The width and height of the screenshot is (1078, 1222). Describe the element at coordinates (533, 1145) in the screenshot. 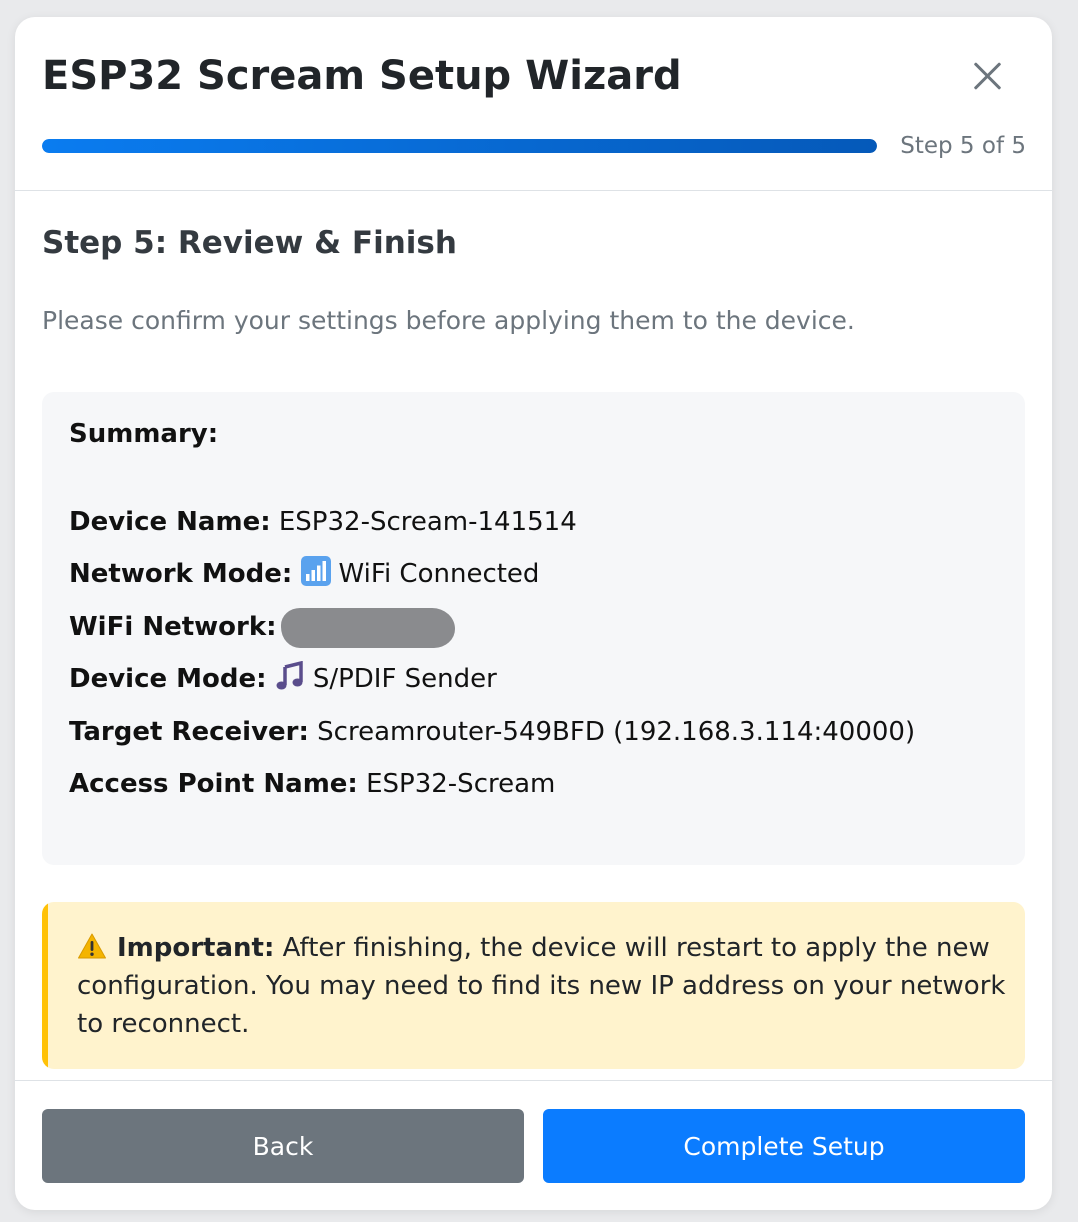

I see `modal-footer: Back Complete Setup` at that location.